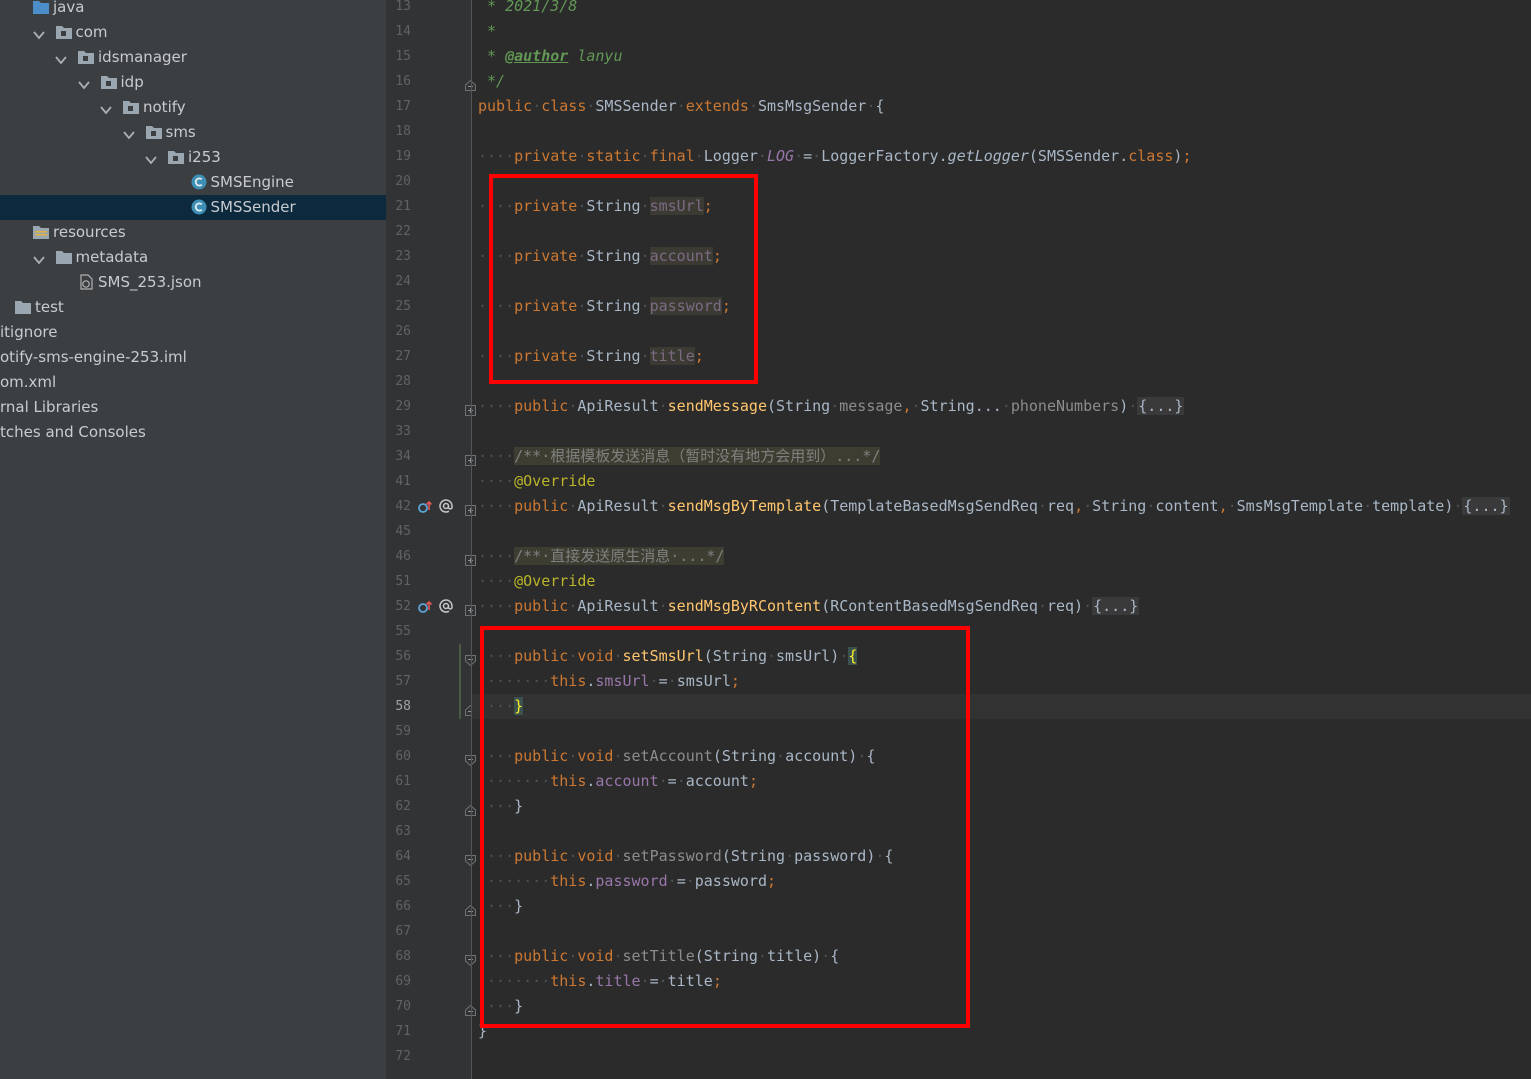 The height and width of the screenshot is (1079, 1531). What do you see at coordinates (555, 481) in the screenshot?
I see `code-token: @Override` at bounding box center [555, 481].